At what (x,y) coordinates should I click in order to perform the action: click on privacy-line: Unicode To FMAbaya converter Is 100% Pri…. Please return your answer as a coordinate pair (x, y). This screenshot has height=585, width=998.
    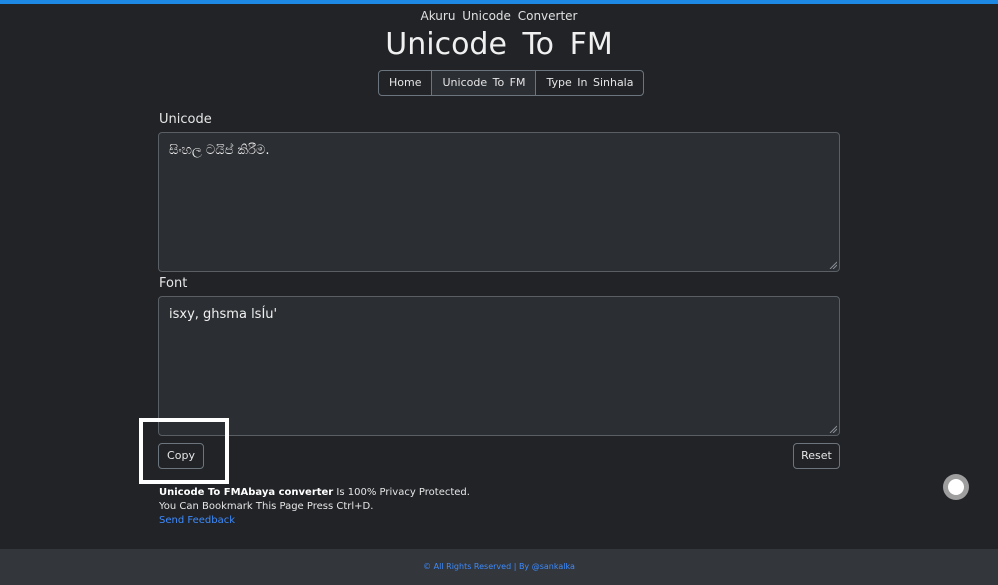
    Looking at the image, I should click on (314, 493).